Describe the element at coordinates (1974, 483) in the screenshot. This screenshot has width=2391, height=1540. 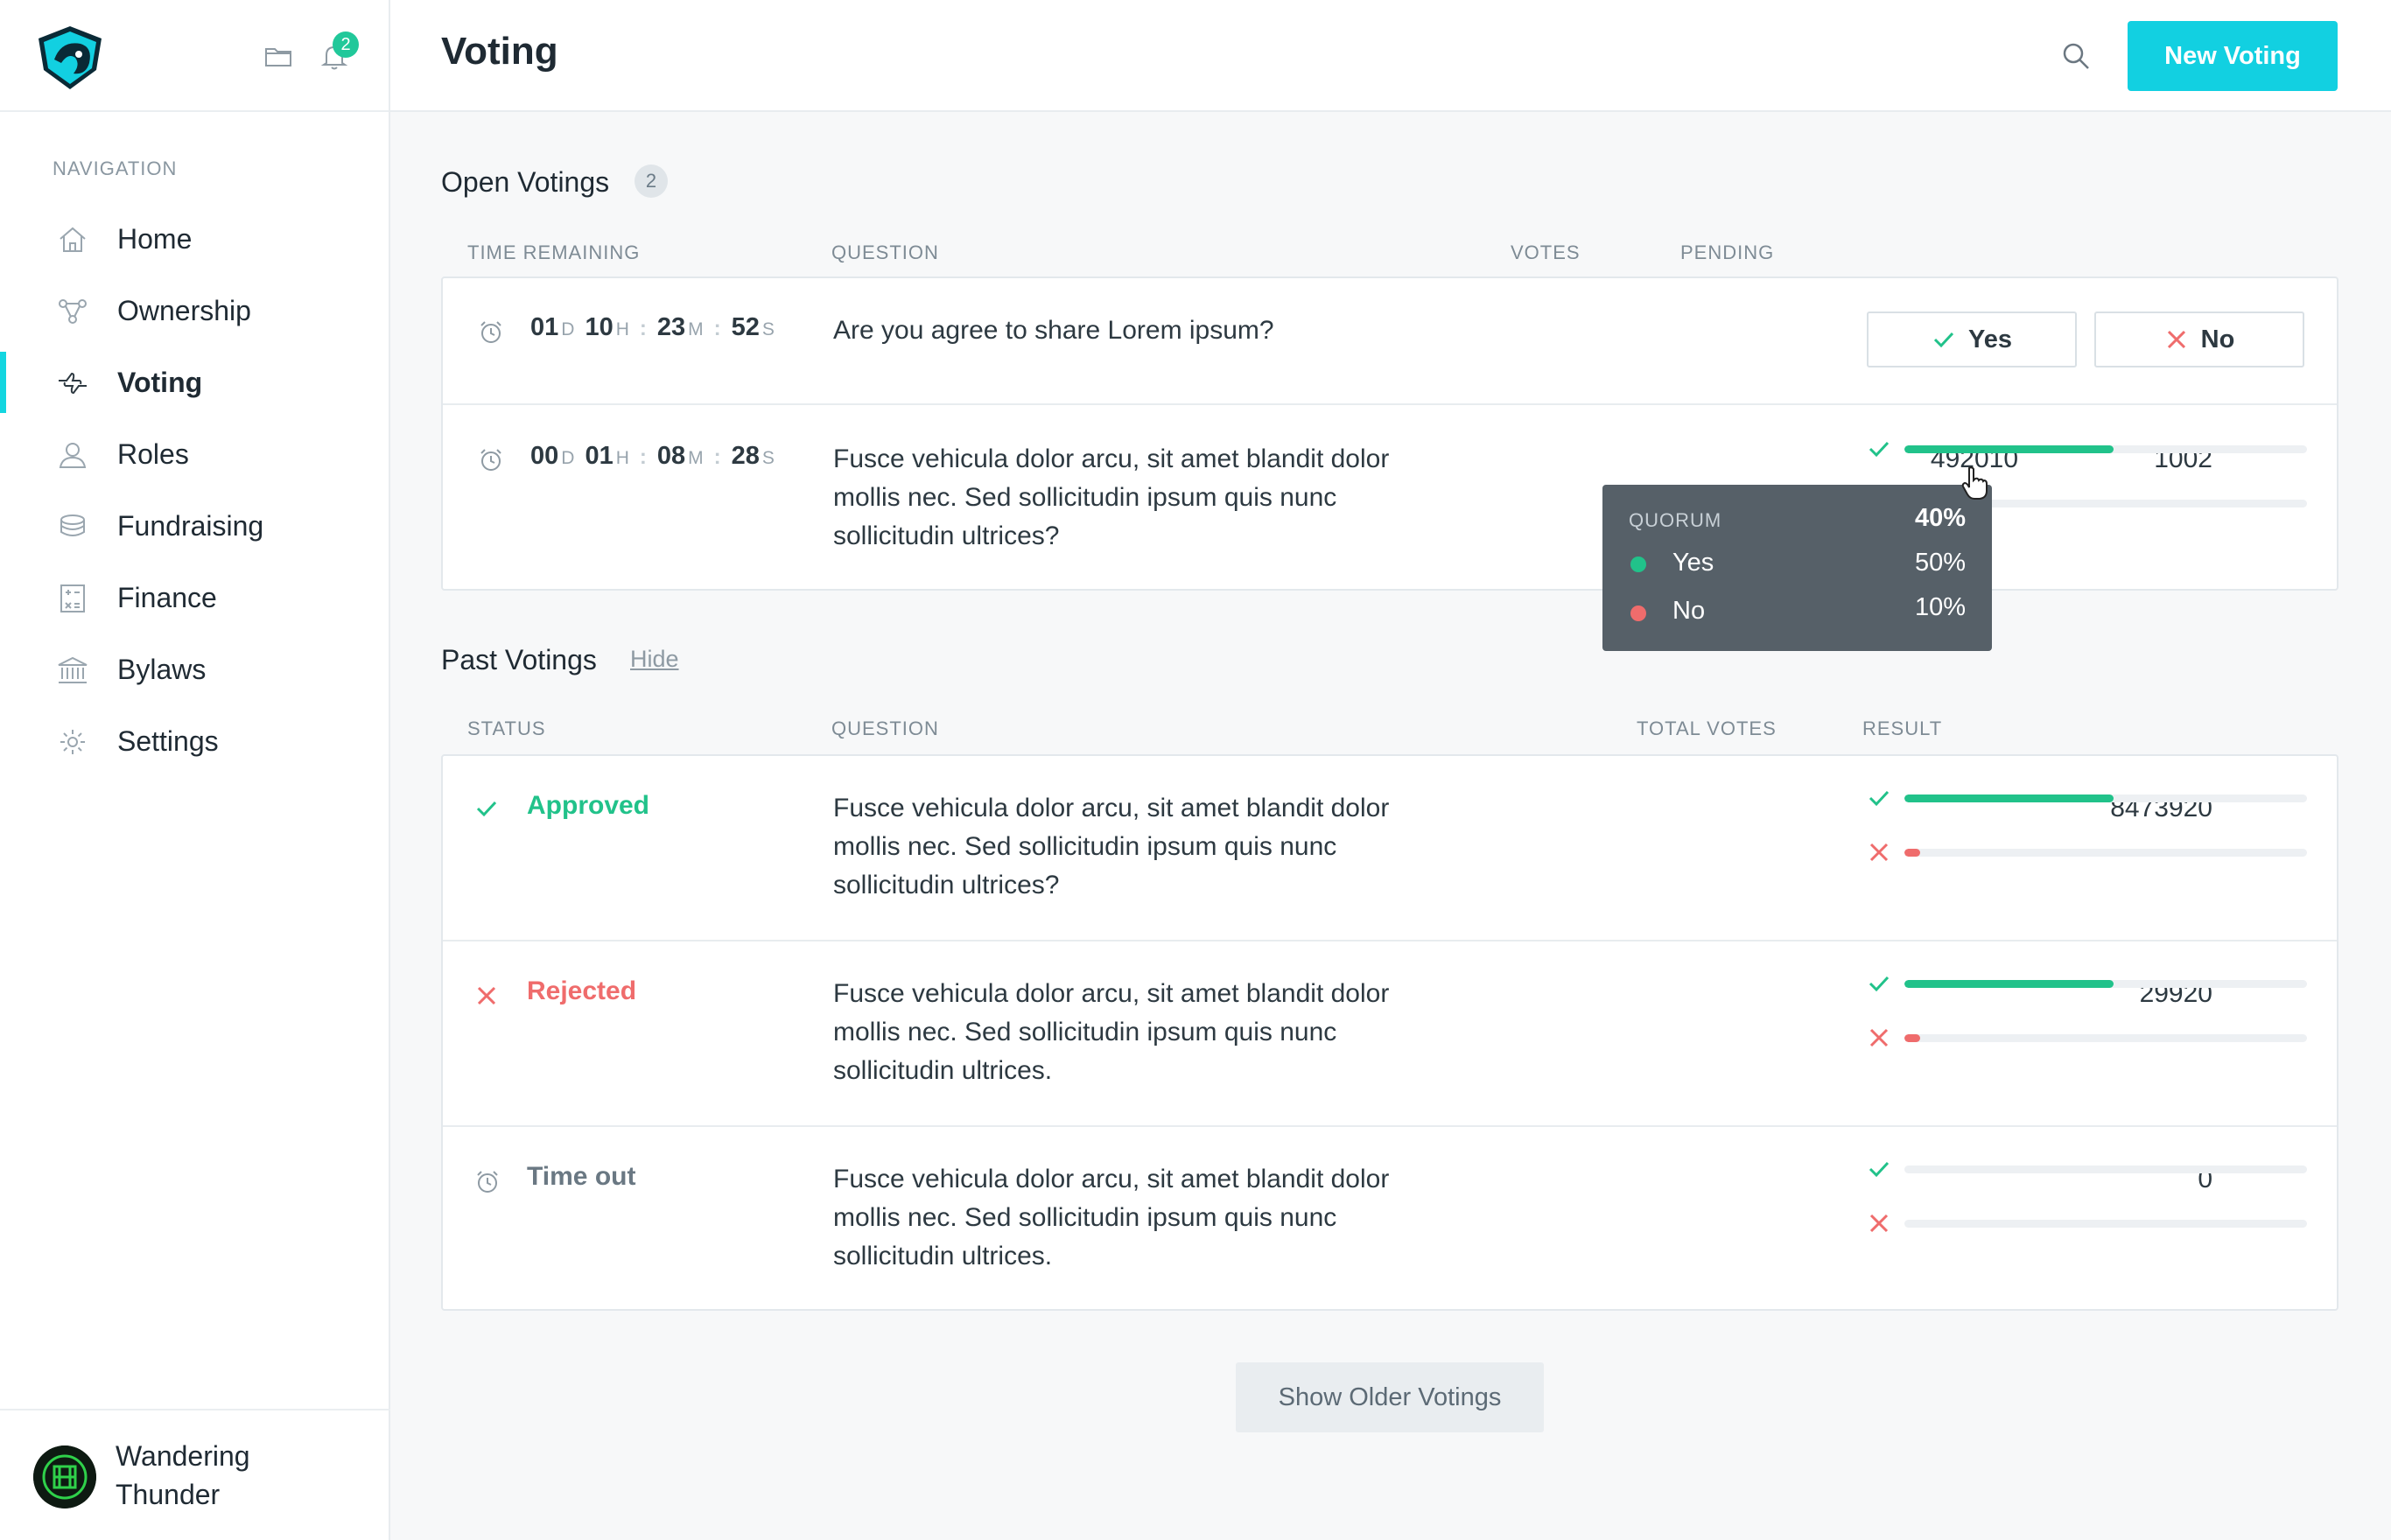
I see `hand-cursor-icon` at that location.